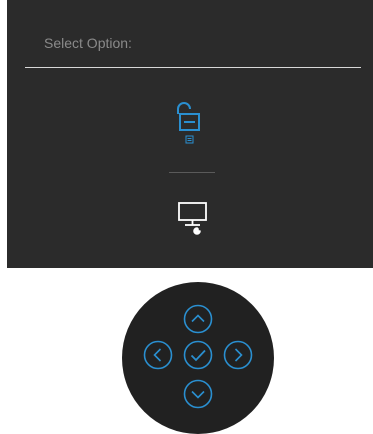  I want to click on joystick-left-button, so click(158, 355).